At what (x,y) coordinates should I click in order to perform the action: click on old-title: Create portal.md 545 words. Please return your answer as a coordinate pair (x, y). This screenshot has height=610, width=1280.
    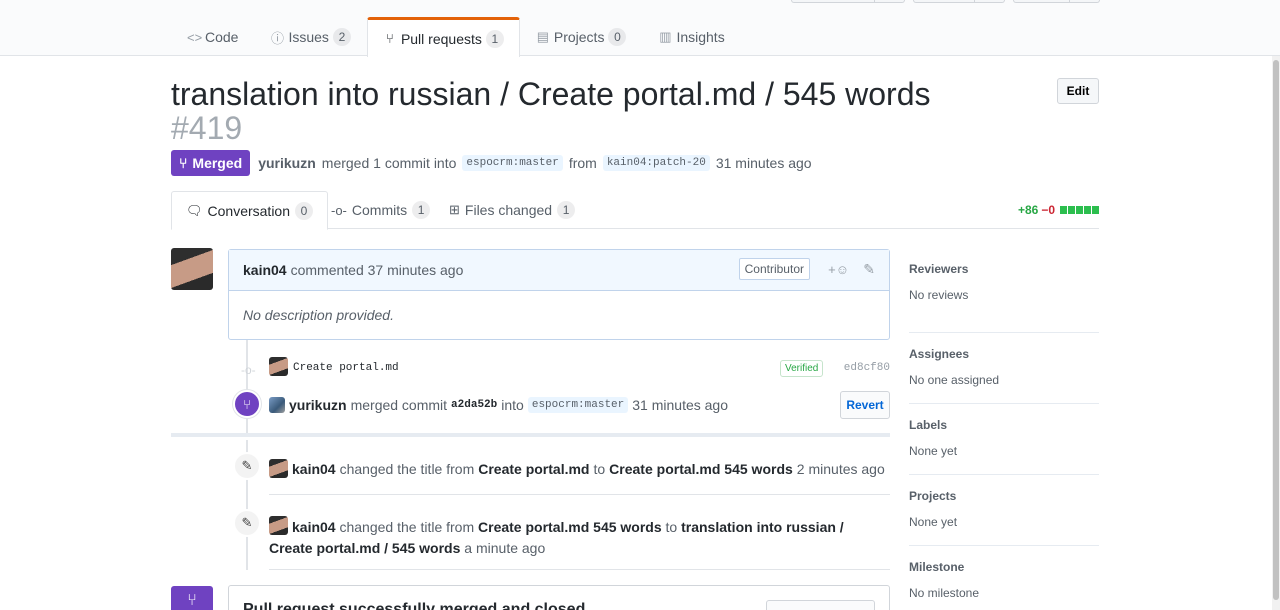
    Looking at the image, I should click on (570, 527).